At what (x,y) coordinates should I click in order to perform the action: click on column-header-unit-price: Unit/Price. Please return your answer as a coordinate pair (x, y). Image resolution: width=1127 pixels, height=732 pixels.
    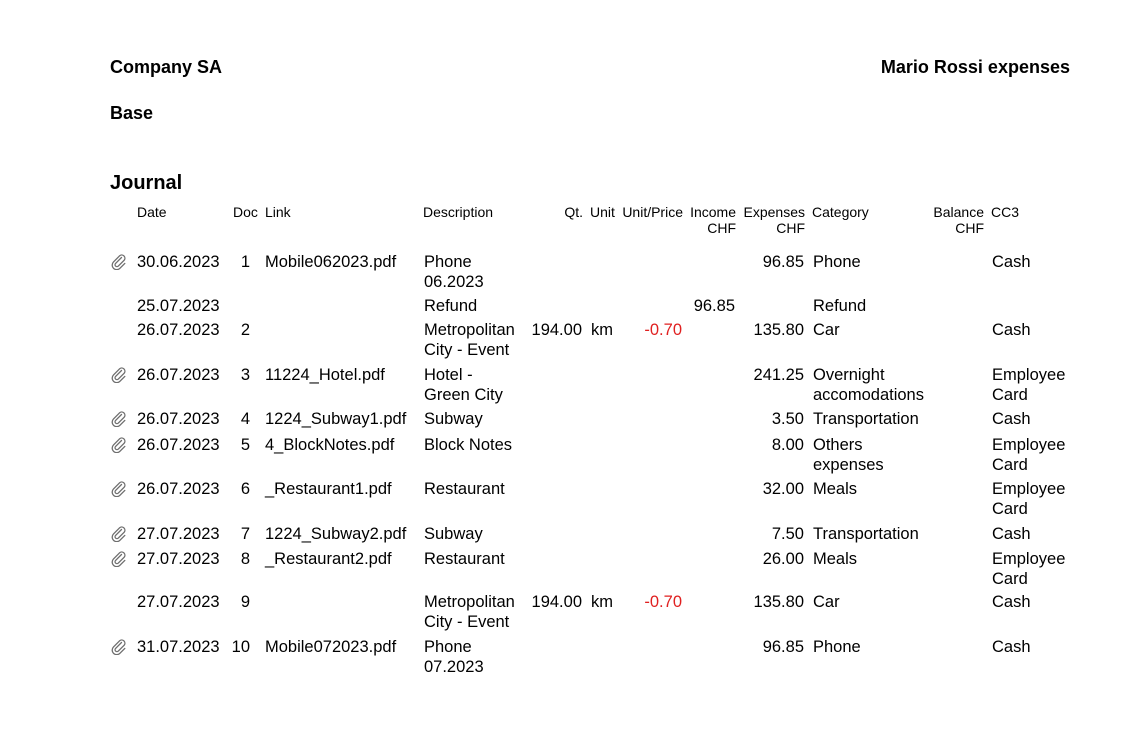
    Looking at the image, I should click on (652, 212).